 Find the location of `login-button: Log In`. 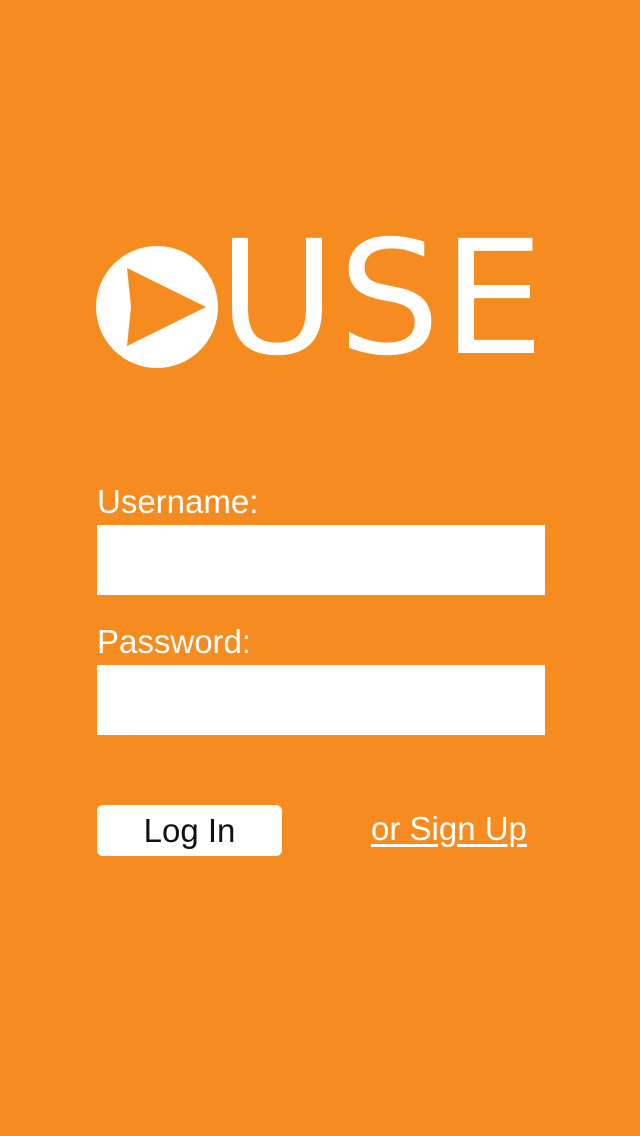

login-button: Log In is located at coordinates (189, 830).